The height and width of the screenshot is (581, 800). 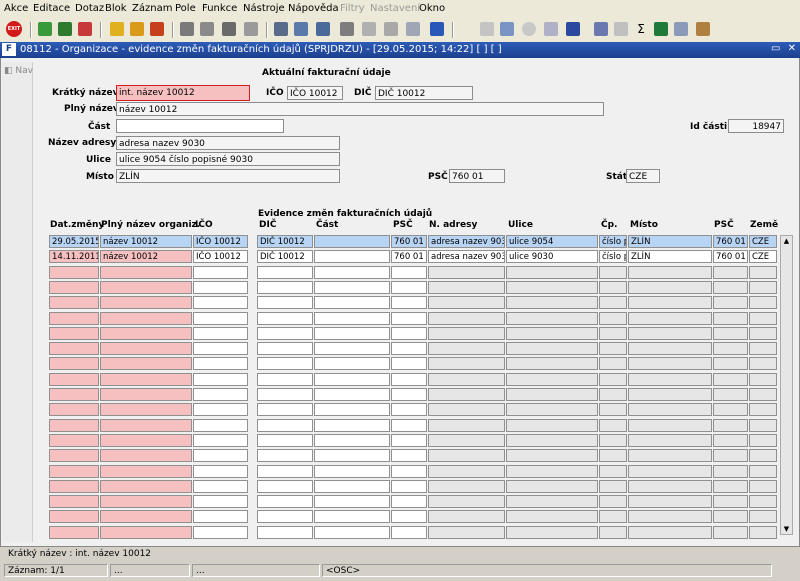 What do you see at coordinates (437, 29) in the screenshot?
I see `help-icon` at bounding box center [437, 29].